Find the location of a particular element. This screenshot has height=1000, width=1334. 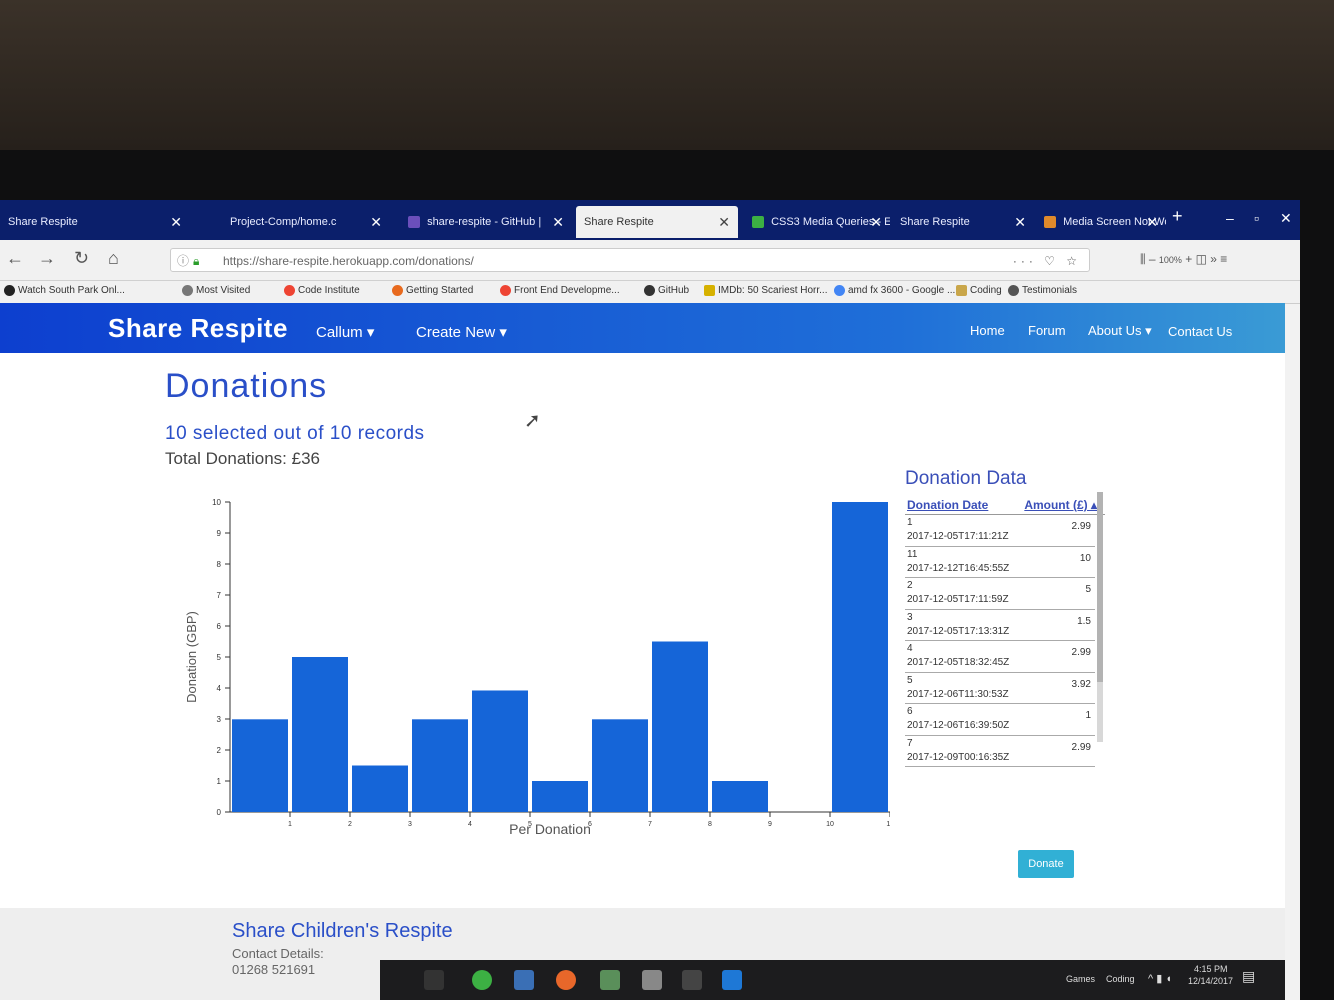

back-icon: ← is located at coordinates (15, 258).